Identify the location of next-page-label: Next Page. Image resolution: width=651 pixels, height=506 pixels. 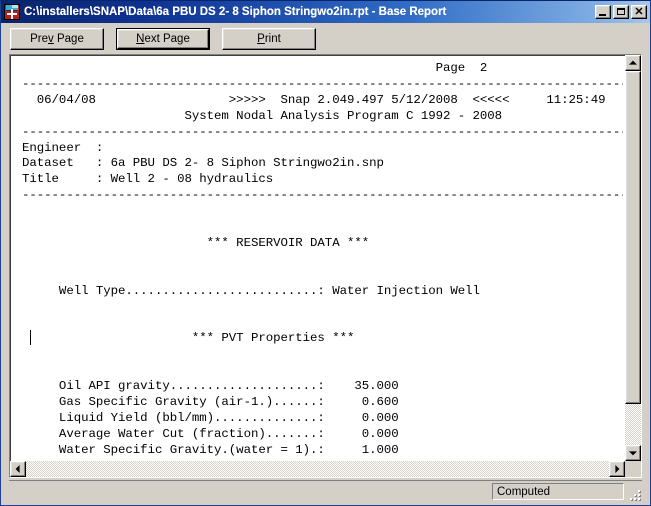
(163, 39).